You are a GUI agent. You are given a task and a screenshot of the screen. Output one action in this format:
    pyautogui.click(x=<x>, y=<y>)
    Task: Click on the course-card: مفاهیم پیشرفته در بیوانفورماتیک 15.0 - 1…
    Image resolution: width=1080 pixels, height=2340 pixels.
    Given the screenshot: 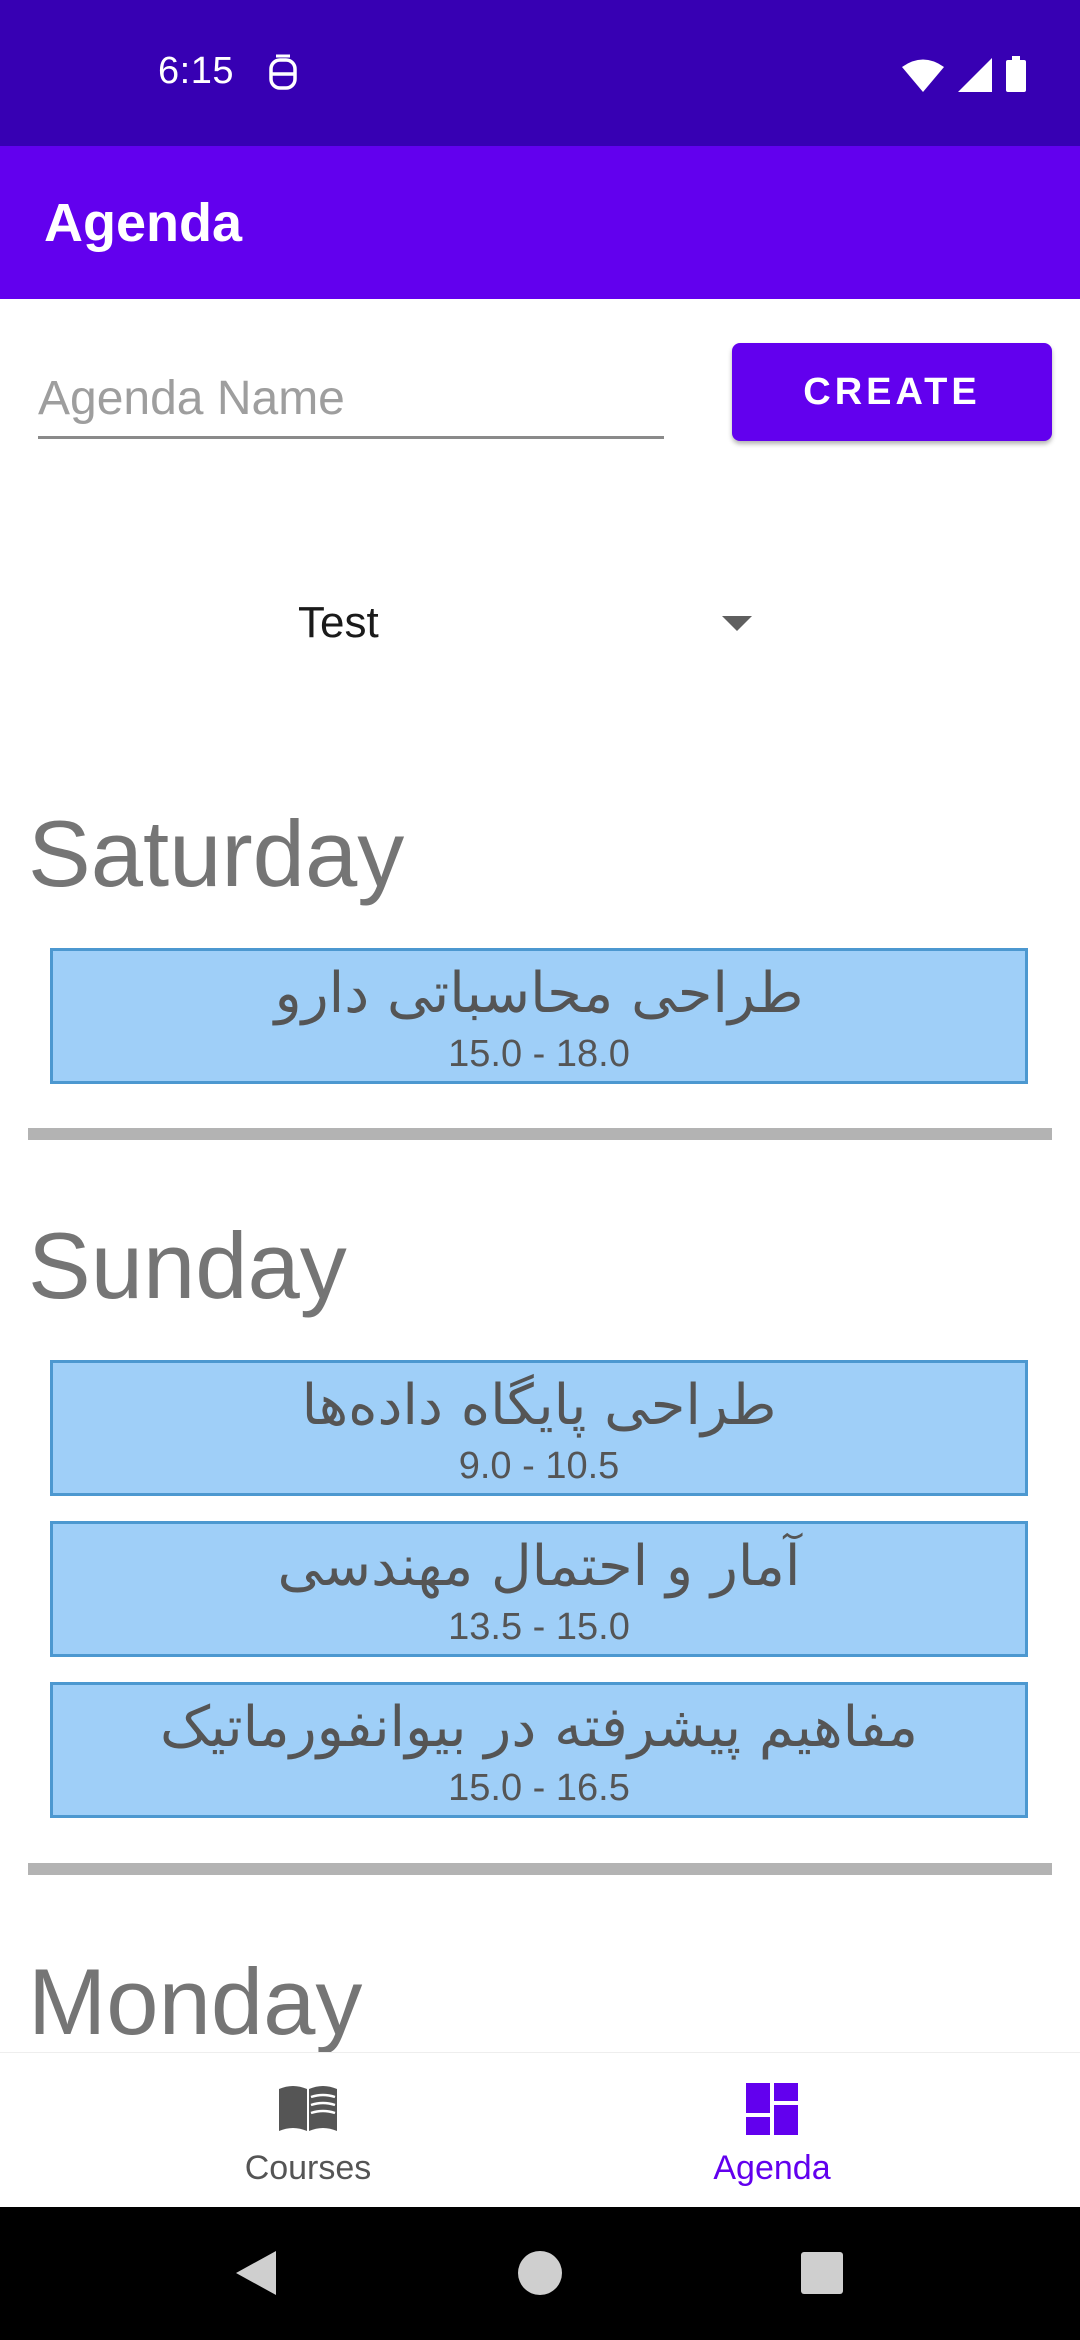 What is the action you would take?
    pyautogui.click(x=539, y=1750)
    